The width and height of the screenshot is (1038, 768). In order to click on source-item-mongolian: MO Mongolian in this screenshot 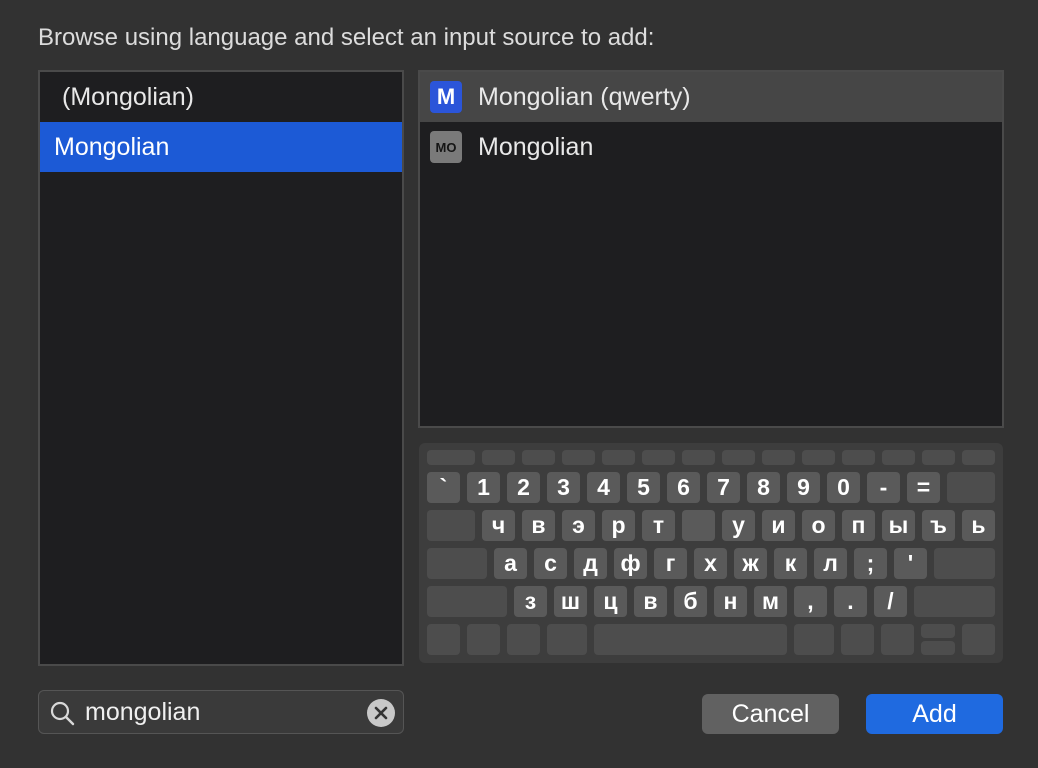, I will do `click(711, 147)`.